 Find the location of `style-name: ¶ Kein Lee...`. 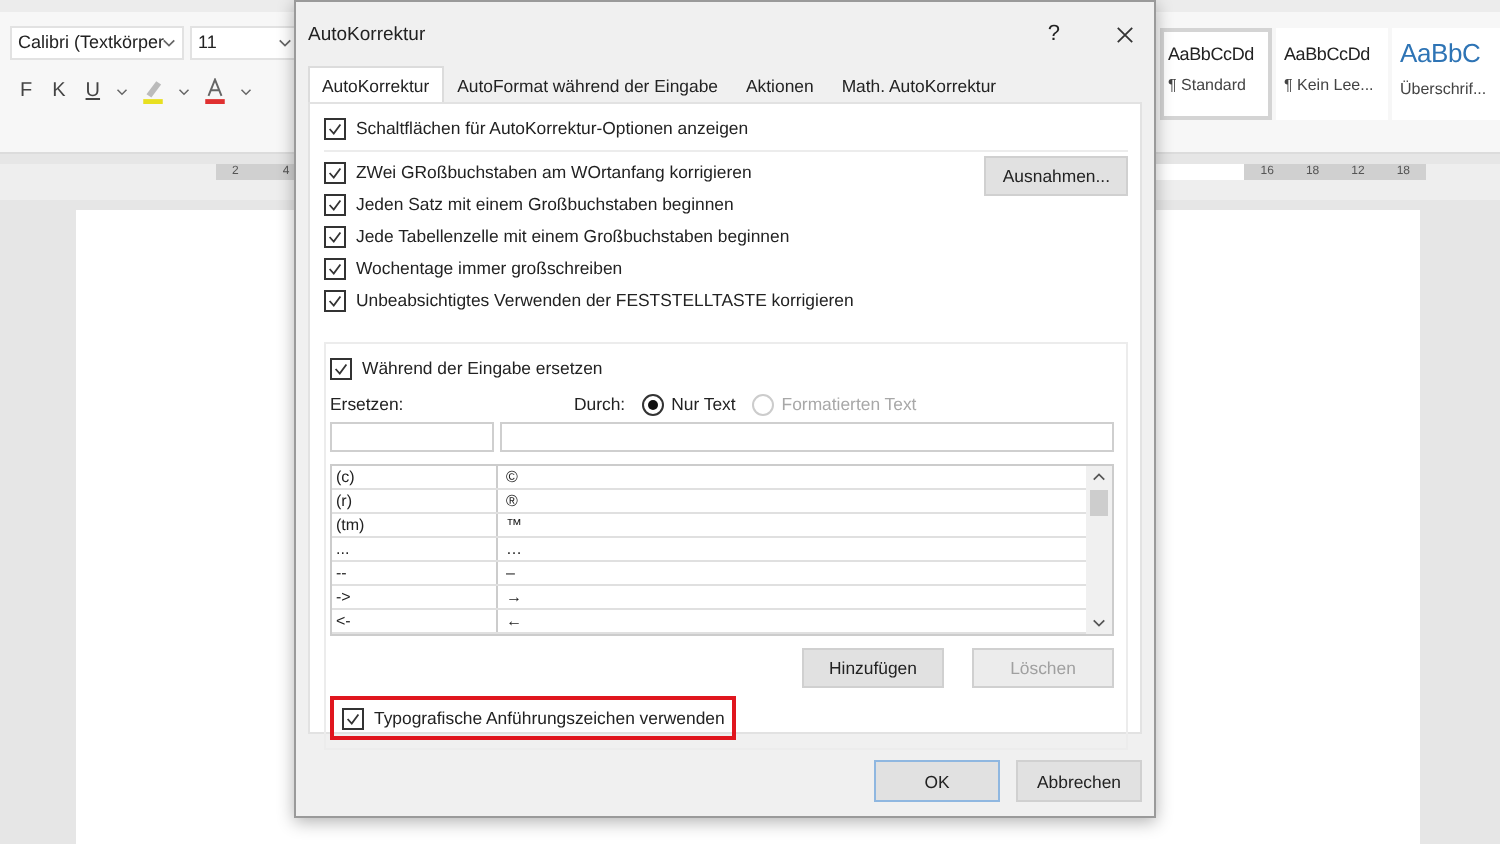

style-name: ¶ Kein Lee... is located at coordinates (1329, 85).